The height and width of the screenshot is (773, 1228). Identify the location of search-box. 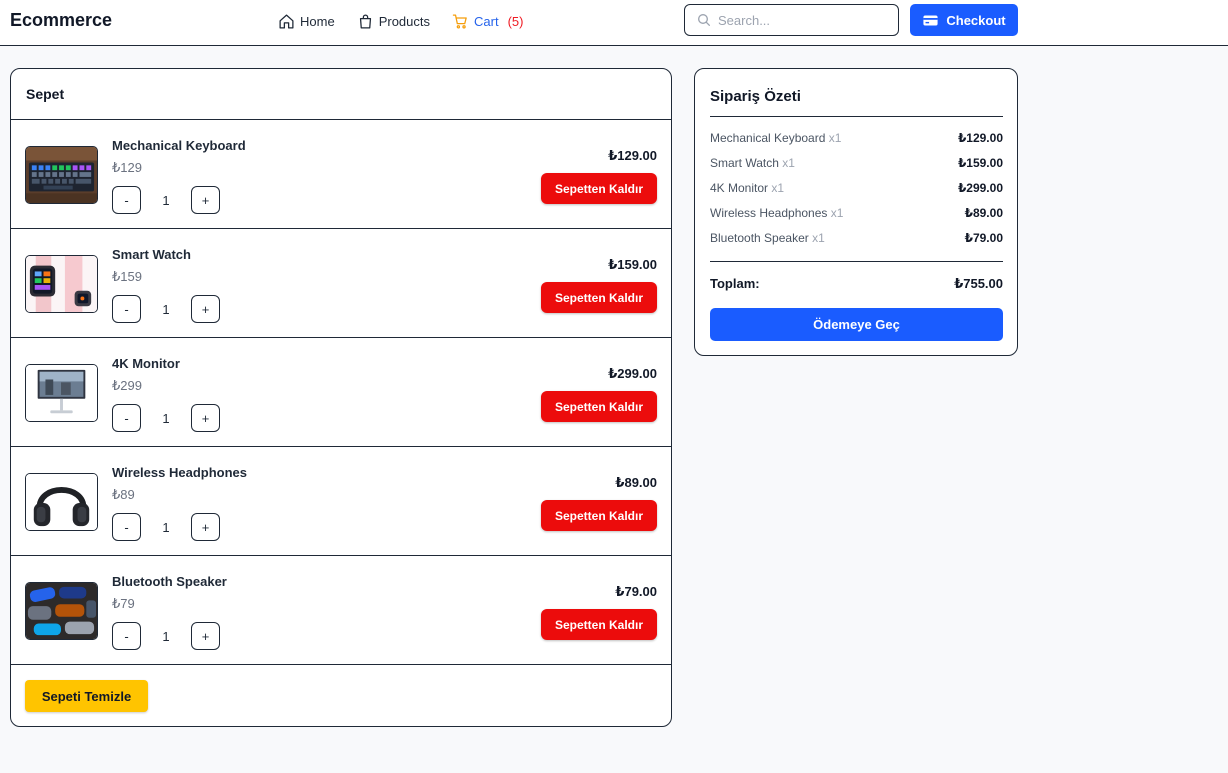
(791, 20).